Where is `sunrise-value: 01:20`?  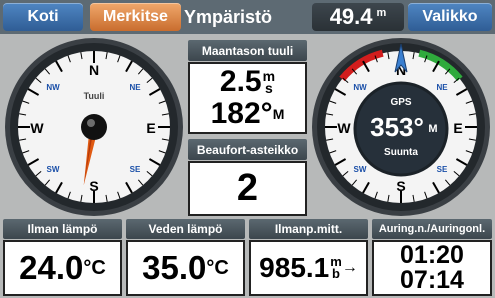
sunrise-value: 01:20 is located at coordinates (432, 255).